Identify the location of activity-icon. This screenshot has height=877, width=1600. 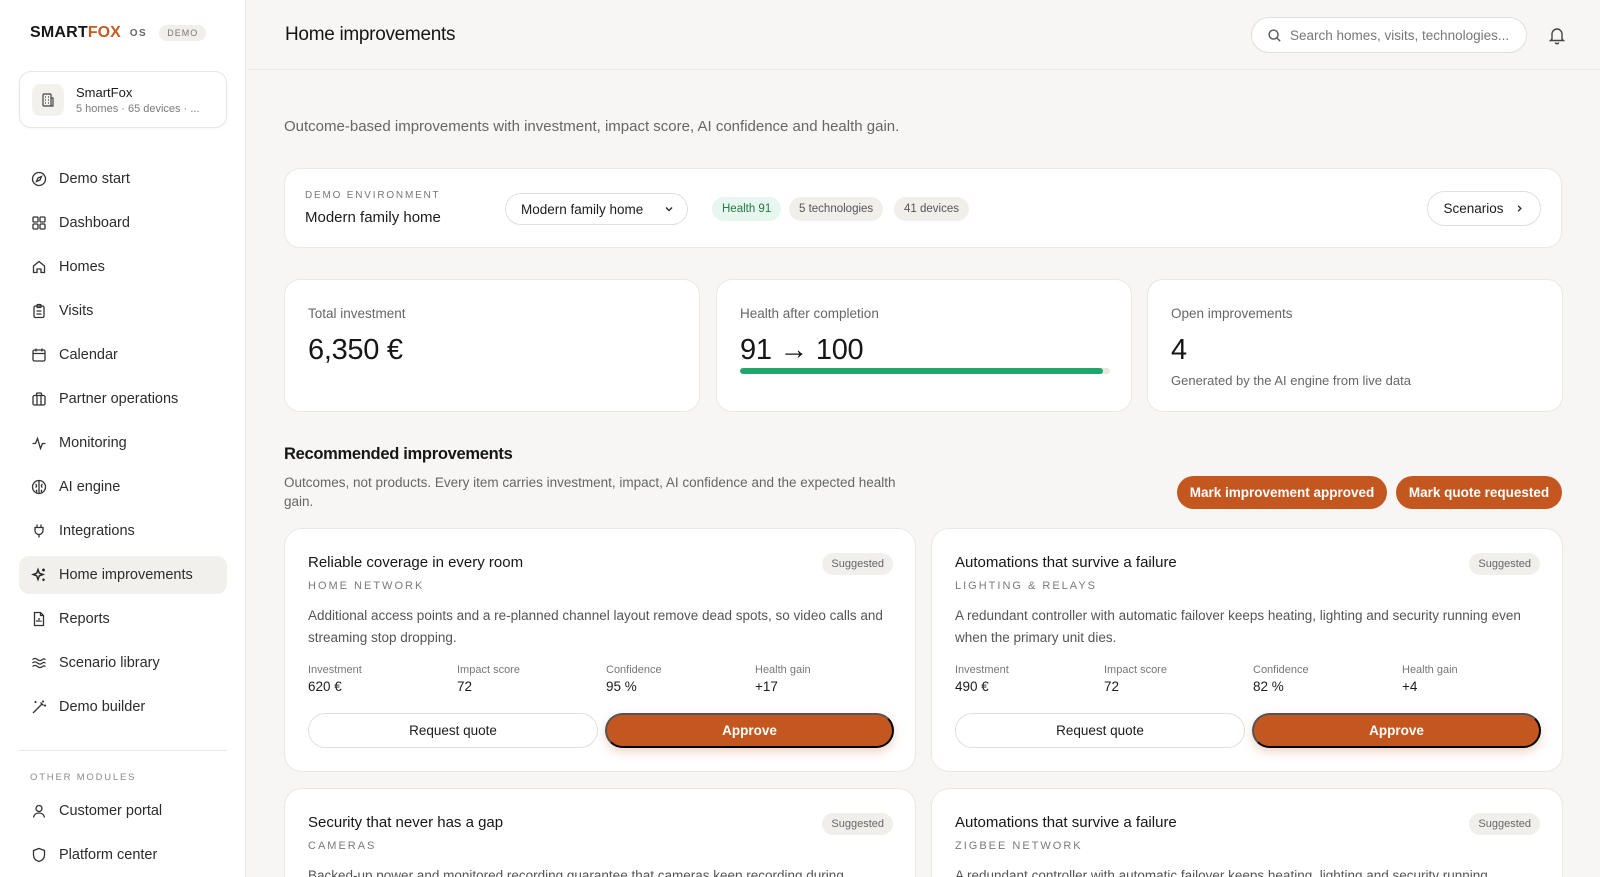
(39, 443).